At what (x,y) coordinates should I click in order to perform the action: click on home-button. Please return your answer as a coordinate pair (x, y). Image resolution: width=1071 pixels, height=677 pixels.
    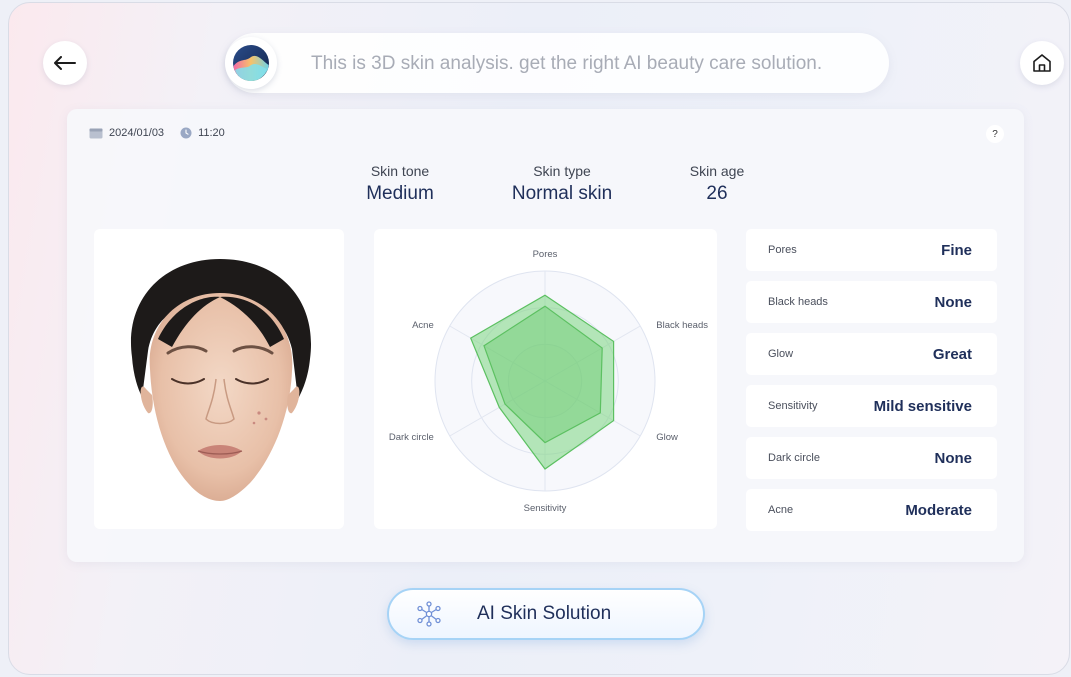
    Looking at the image, I should click on (1042, 63).